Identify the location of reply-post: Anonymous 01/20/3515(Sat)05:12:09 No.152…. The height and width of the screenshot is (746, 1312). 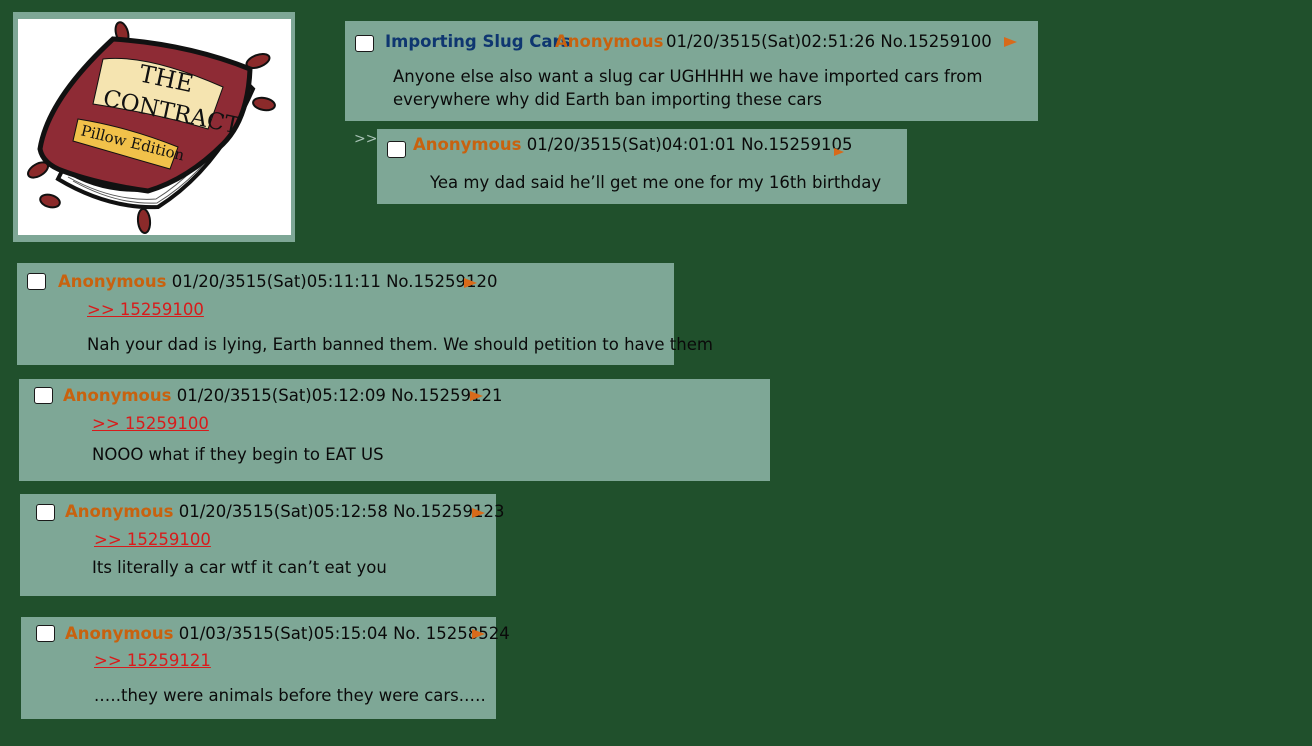
(394, 430).